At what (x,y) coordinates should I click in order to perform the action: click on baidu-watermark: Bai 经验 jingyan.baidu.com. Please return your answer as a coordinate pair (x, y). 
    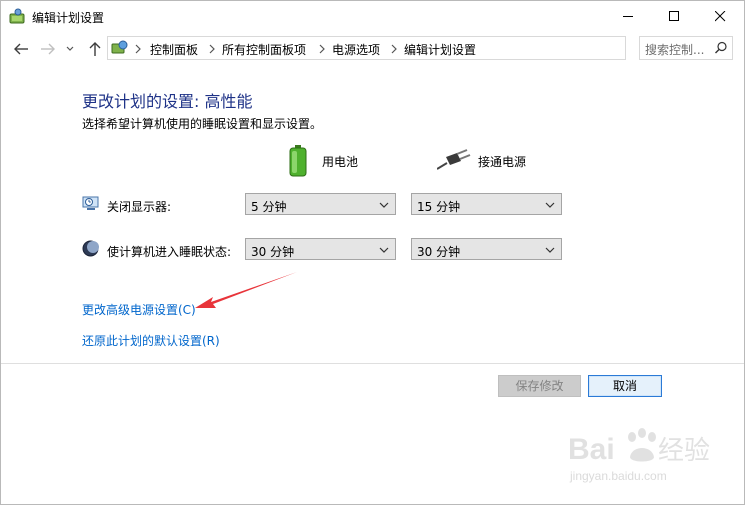
    Looking at the image, I should click on (648, 454).